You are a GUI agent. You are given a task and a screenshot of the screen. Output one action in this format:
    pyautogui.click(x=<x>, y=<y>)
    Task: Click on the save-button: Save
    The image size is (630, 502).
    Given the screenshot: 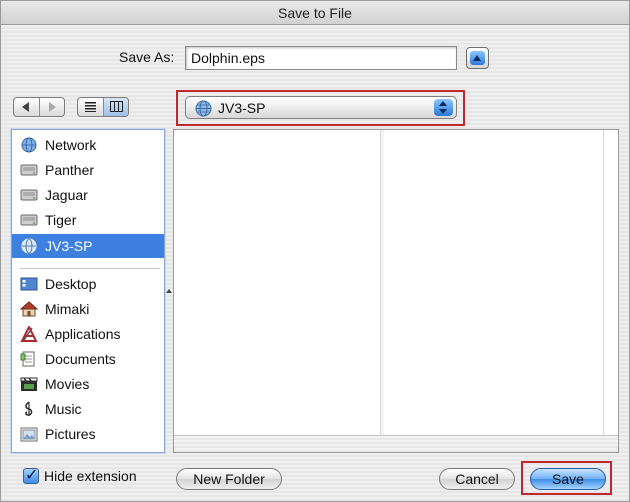 What is the action you would take?
    pyautogui.click(x=568, y=479)
    